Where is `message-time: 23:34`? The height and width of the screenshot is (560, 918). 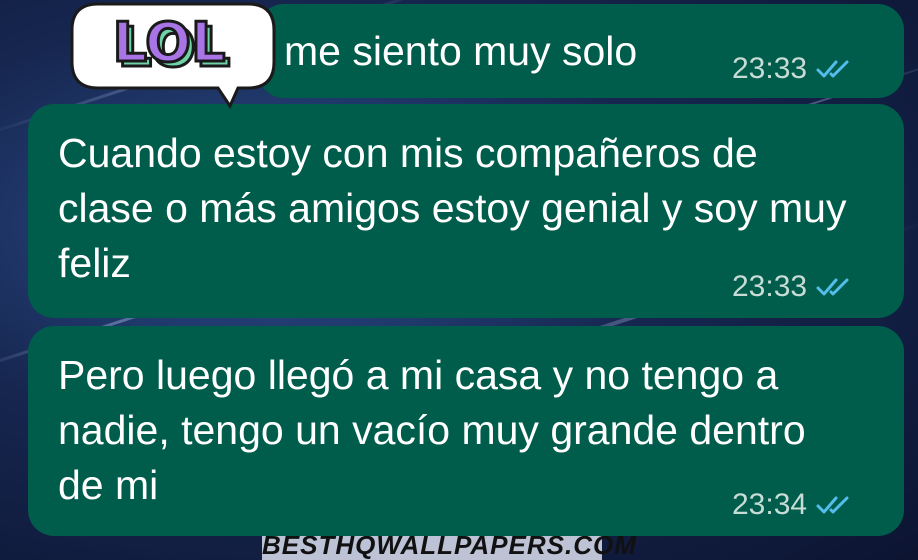
message-time: 23:34 is located at coordinates (770, 504).